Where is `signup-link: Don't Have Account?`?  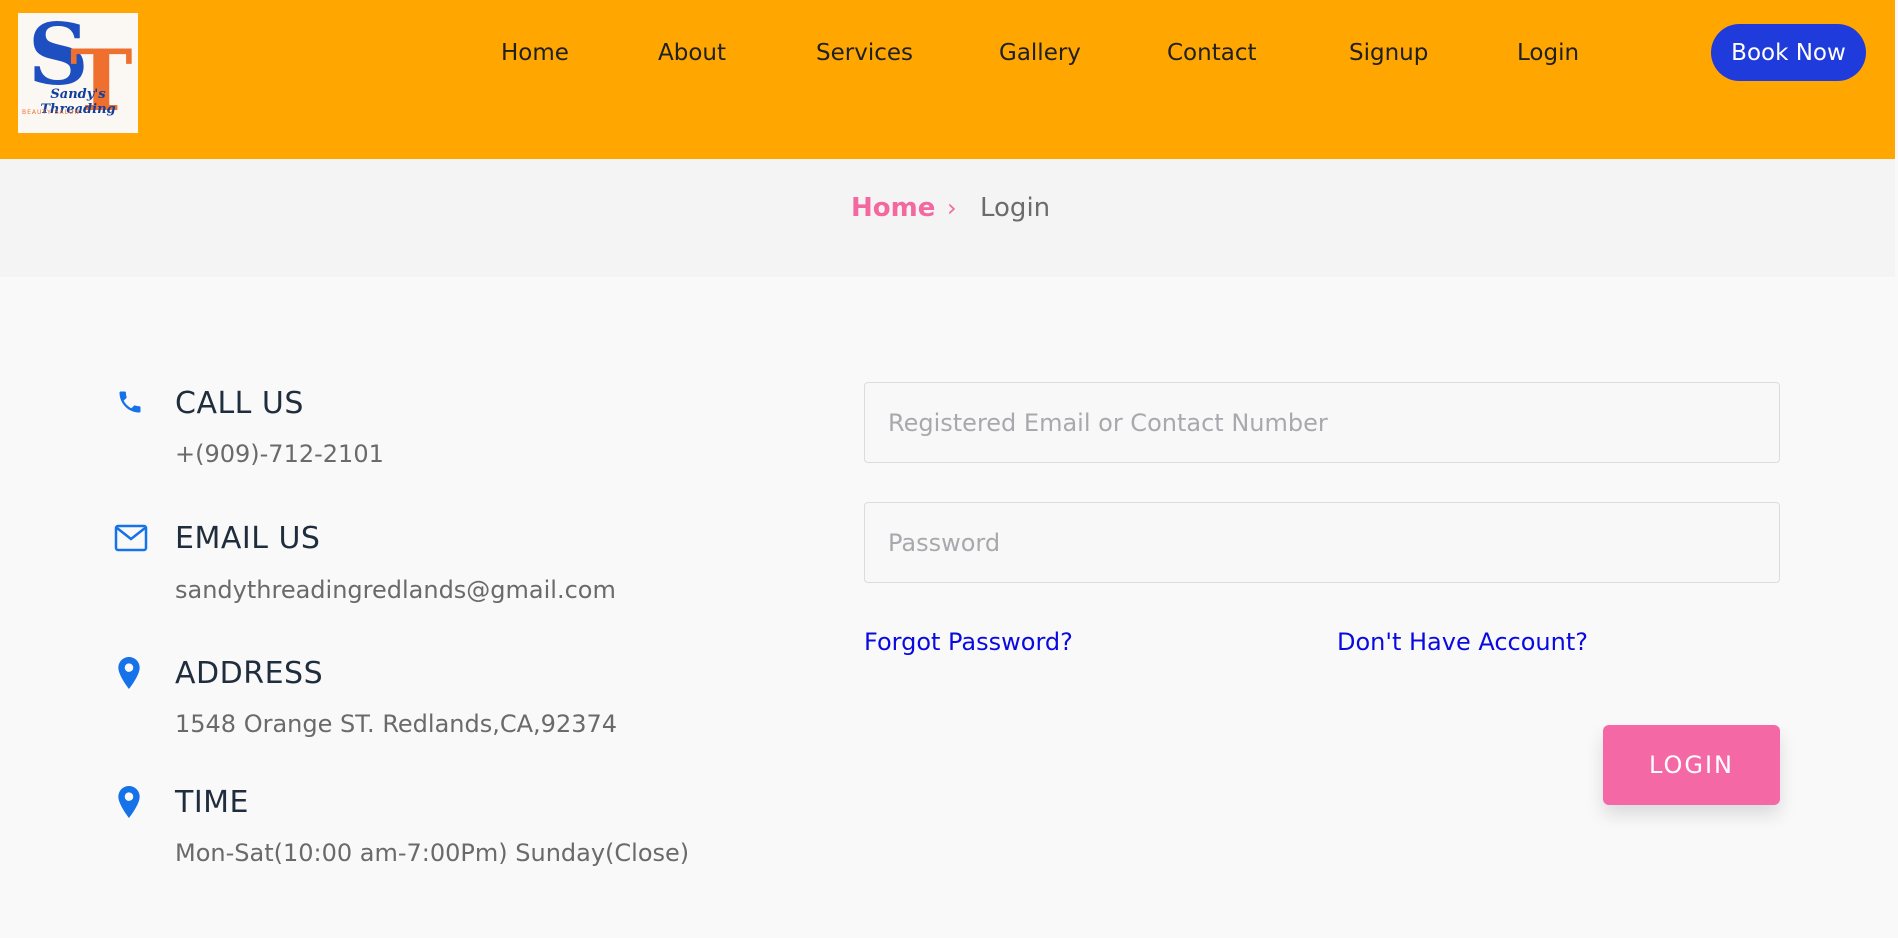 signup-link: Don't Have Account? is located at coordinates (1462, 642).